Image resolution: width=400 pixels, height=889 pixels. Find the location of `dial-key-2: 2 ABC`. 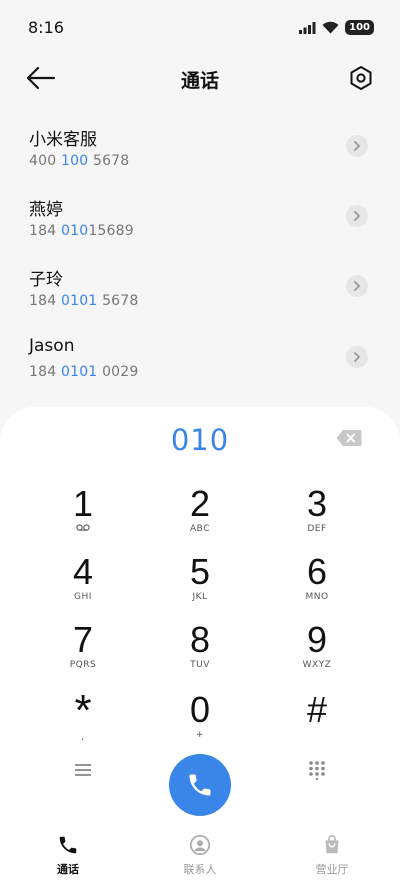

dial-key-2: 2 ABC is located at coordinates (200, 514).